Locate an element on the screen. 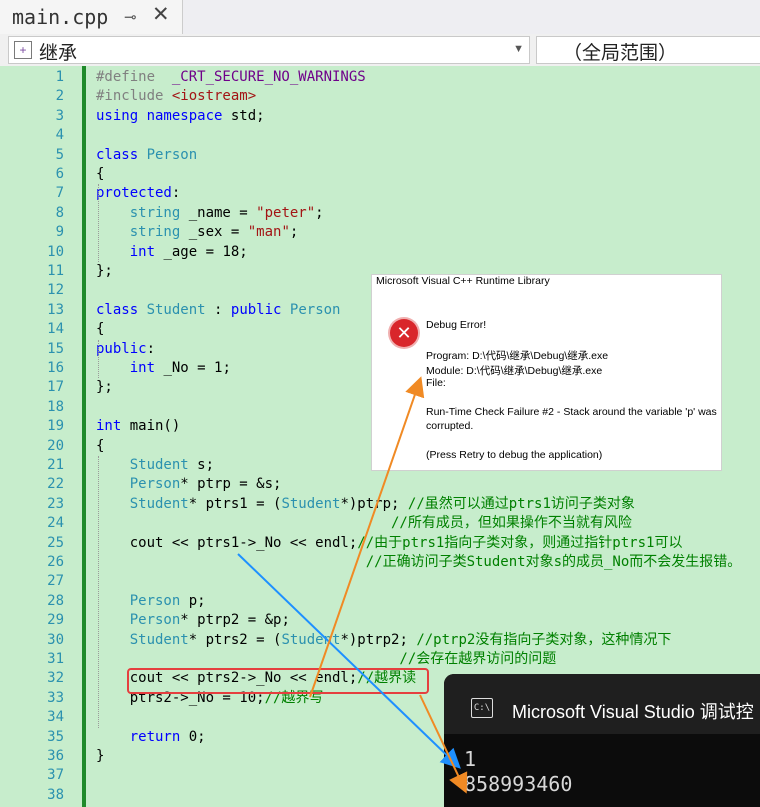 The height and width of the screenshot is (807, 760). arrow-orange-dialog is located at coordinates (367, 537).